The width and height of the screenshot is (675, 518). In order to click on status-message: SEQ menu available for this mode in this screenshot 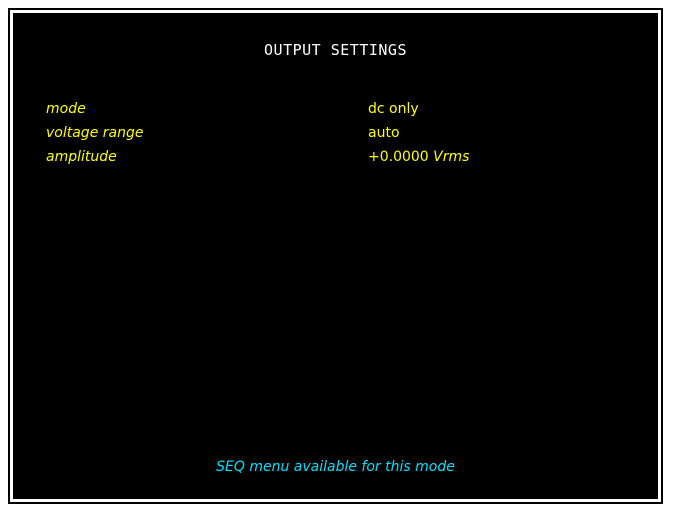, I will do `click(335, 467)`.